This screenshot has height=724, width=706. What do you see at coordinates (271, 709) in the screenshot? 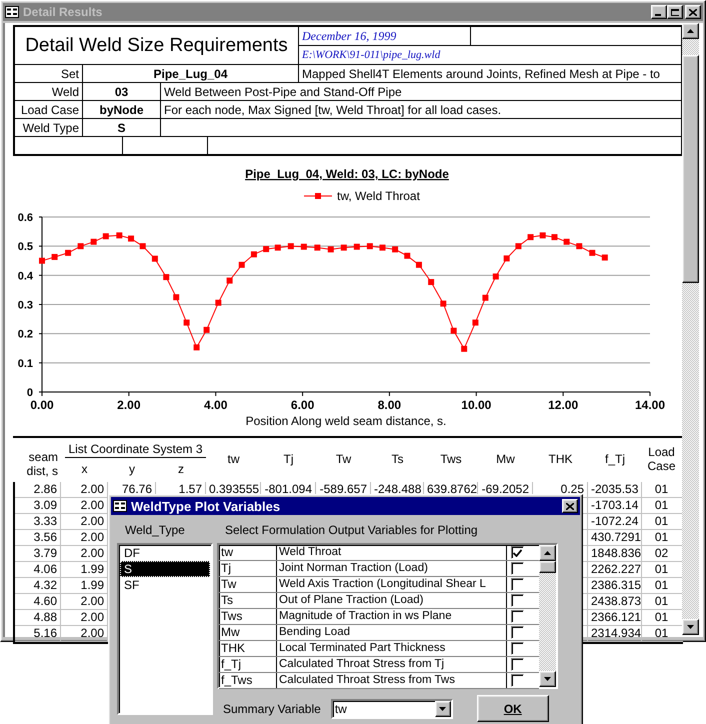
I see `summary-label: Summary Variable` at bounding box center [271, 709].